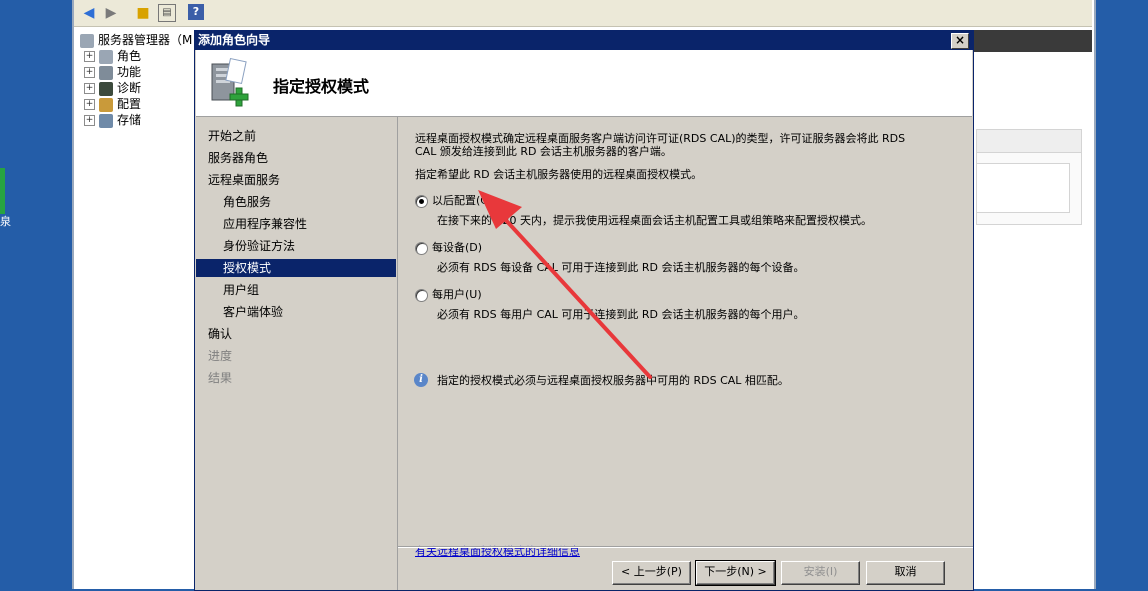 This screenshot has height=591, width=1148. What do you see at coordinates (820, 573) in the screenshot?
I see `install-button: 安装(I)` at bounding box center [820, 573].